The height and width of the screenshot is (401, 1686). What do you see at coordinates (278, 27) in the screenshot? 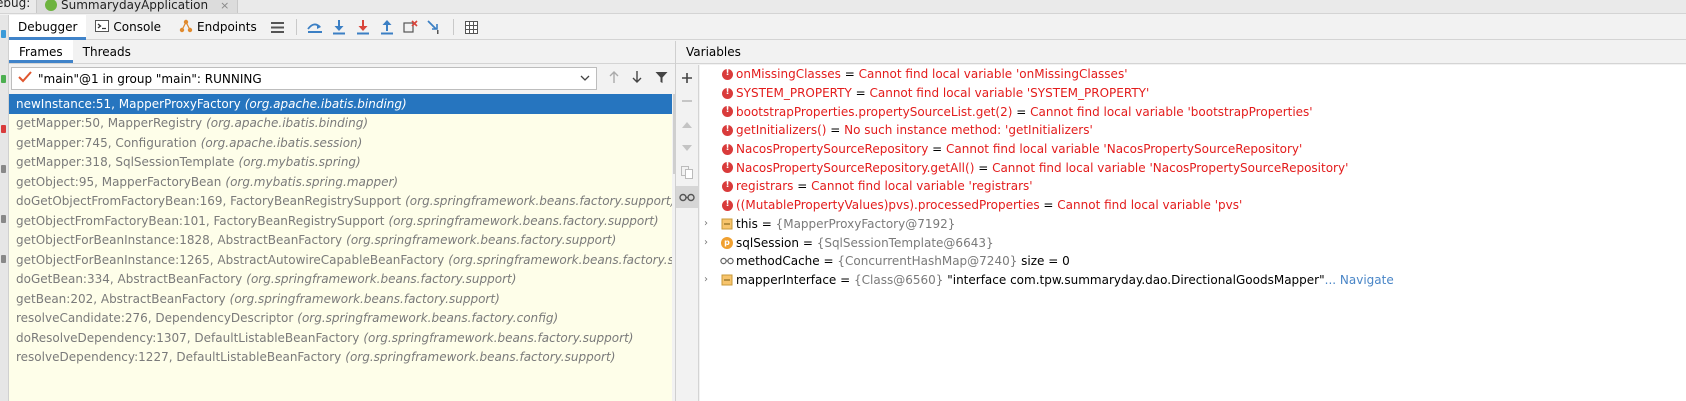
I see `menu-icon` at bounding box center [278, 27].